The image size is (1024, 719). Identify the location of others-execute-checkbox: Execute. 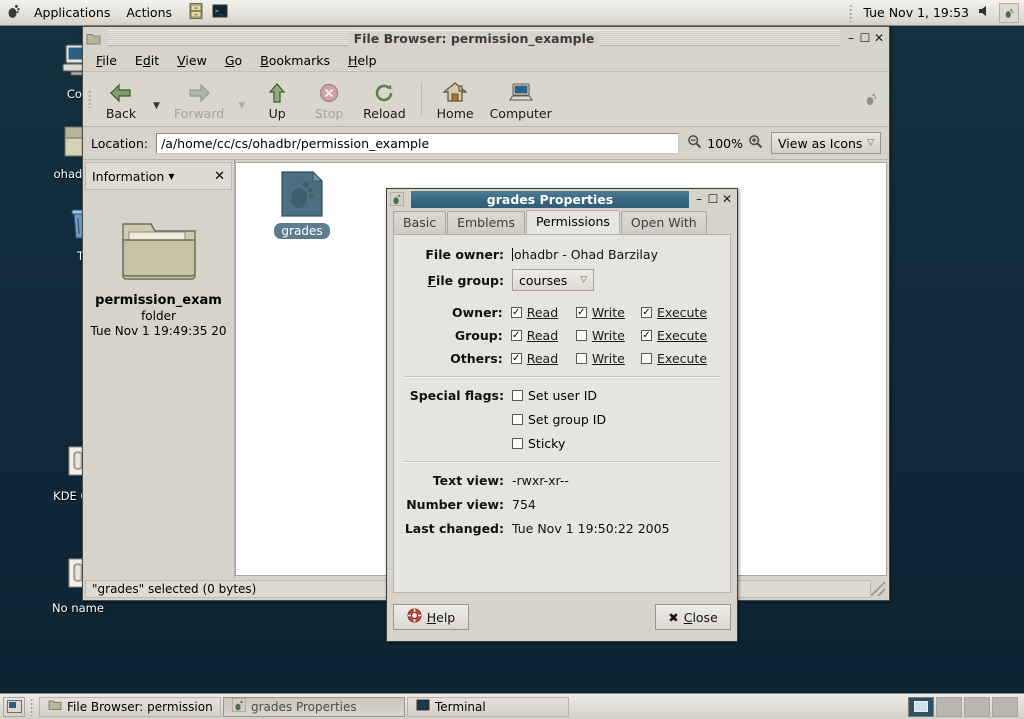
(680, 358).